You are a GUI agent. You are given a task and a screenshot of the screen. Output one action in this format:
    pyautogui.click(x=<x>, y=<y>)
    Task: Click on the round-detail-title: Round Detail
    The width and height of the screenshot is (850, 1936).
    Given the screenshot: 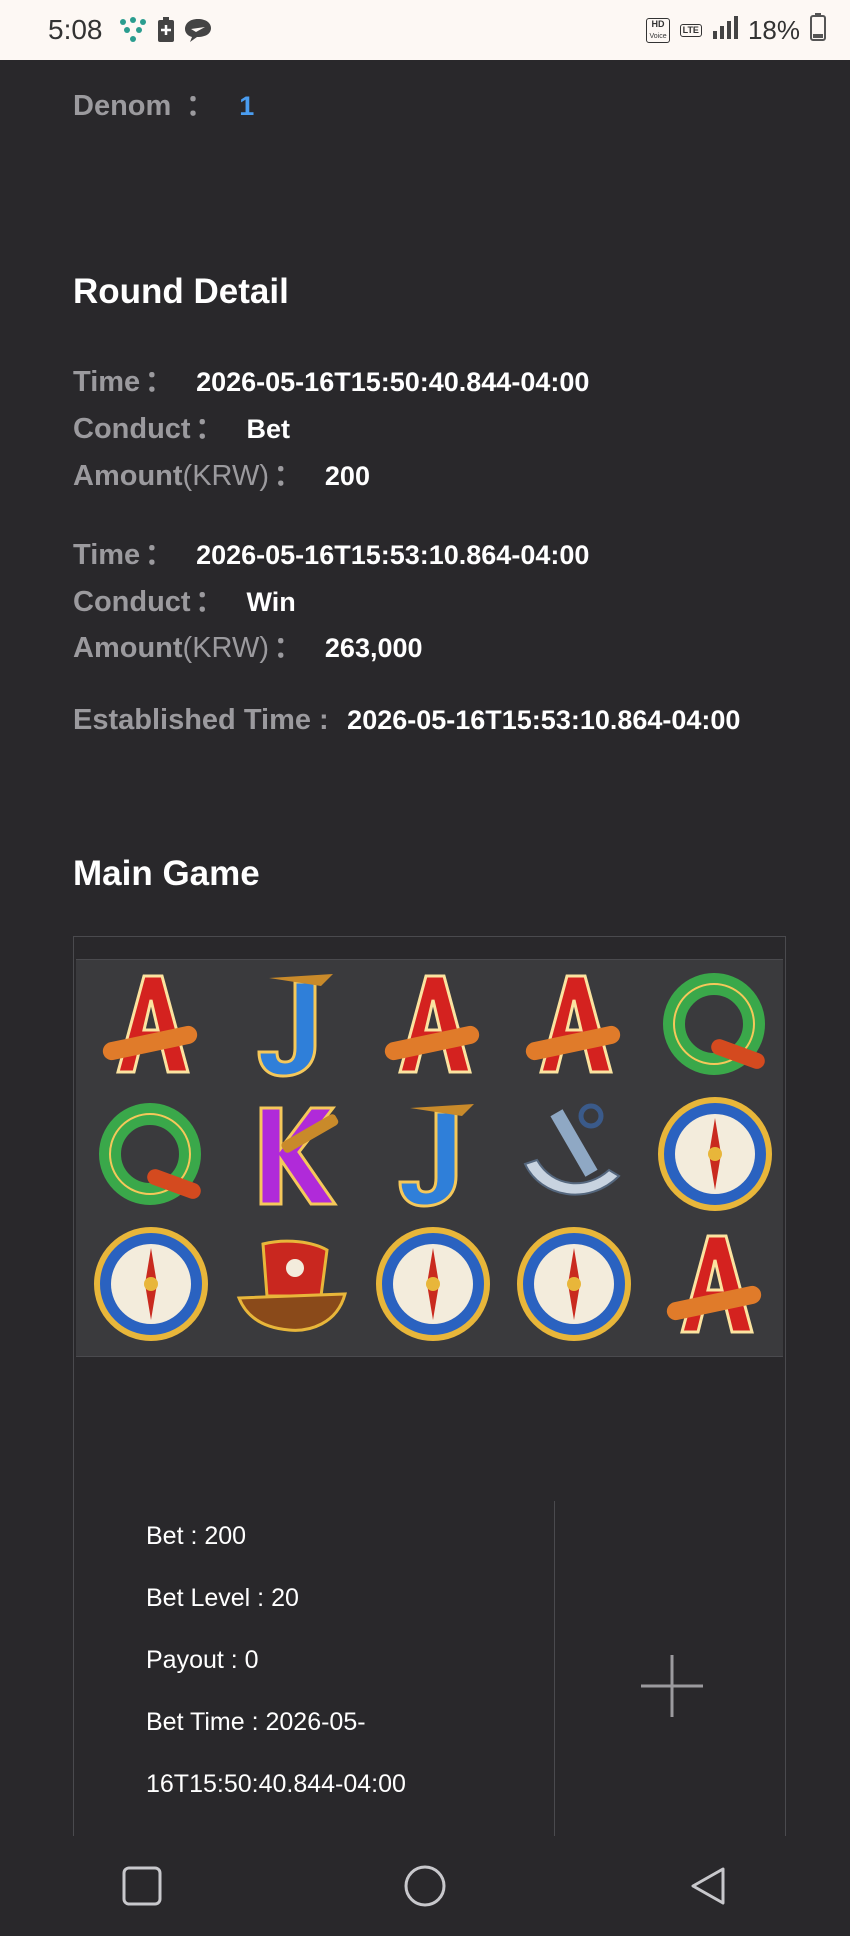 What is the action you would take?
    pyautogui.click(x=181, y=291)
    